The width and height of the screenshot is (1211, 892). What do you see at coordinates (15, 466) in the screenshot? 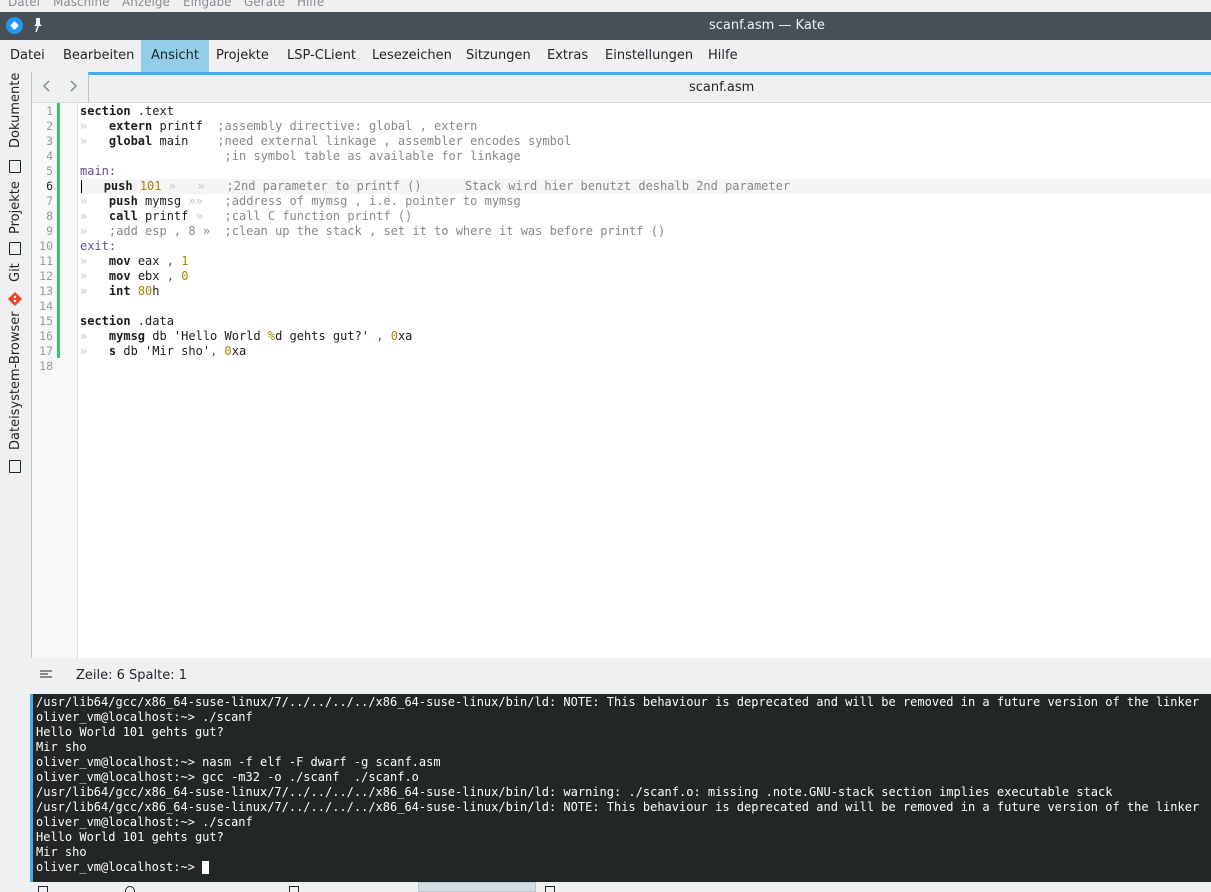
I see `folder-icon` at bounding box center [15, 466].